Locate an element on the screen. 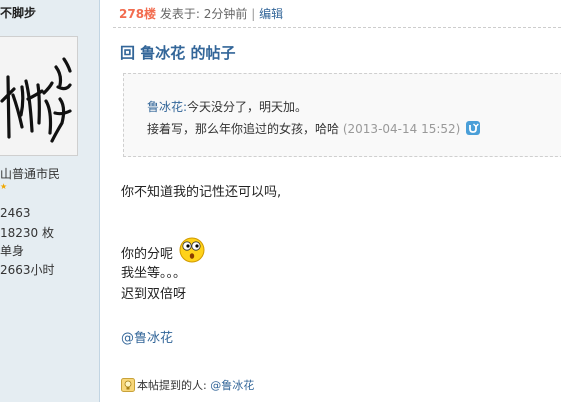 The height and width of the screenshot is (402, 561). author-name: 不脚步 is located at coordinates (18, 12).